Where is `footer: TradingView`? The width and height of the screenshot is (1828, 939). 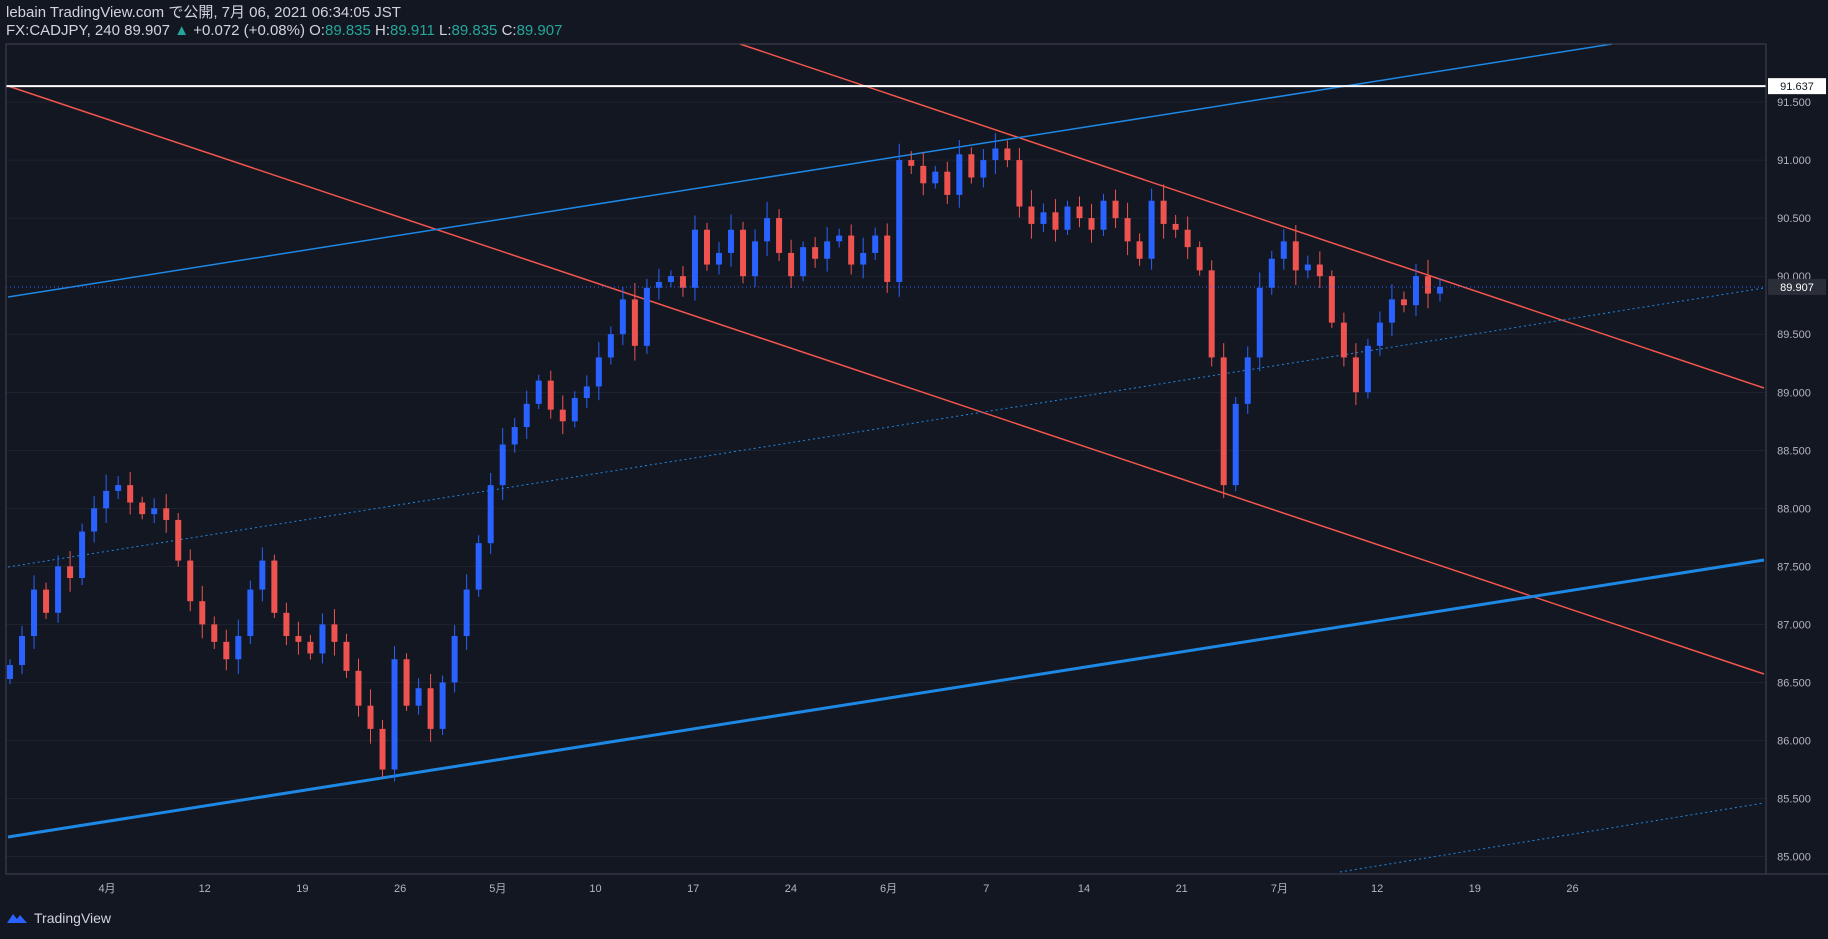 footer: TradingView is located at coordinates (58, 918).